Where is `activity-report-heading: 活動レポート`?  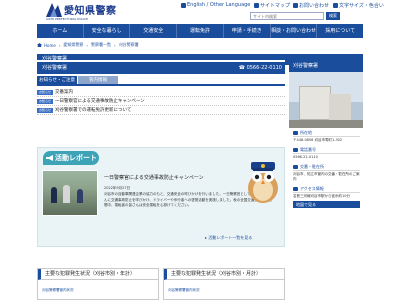
activity-report-heading: 活動レポート is located at coordinates (76, 158).